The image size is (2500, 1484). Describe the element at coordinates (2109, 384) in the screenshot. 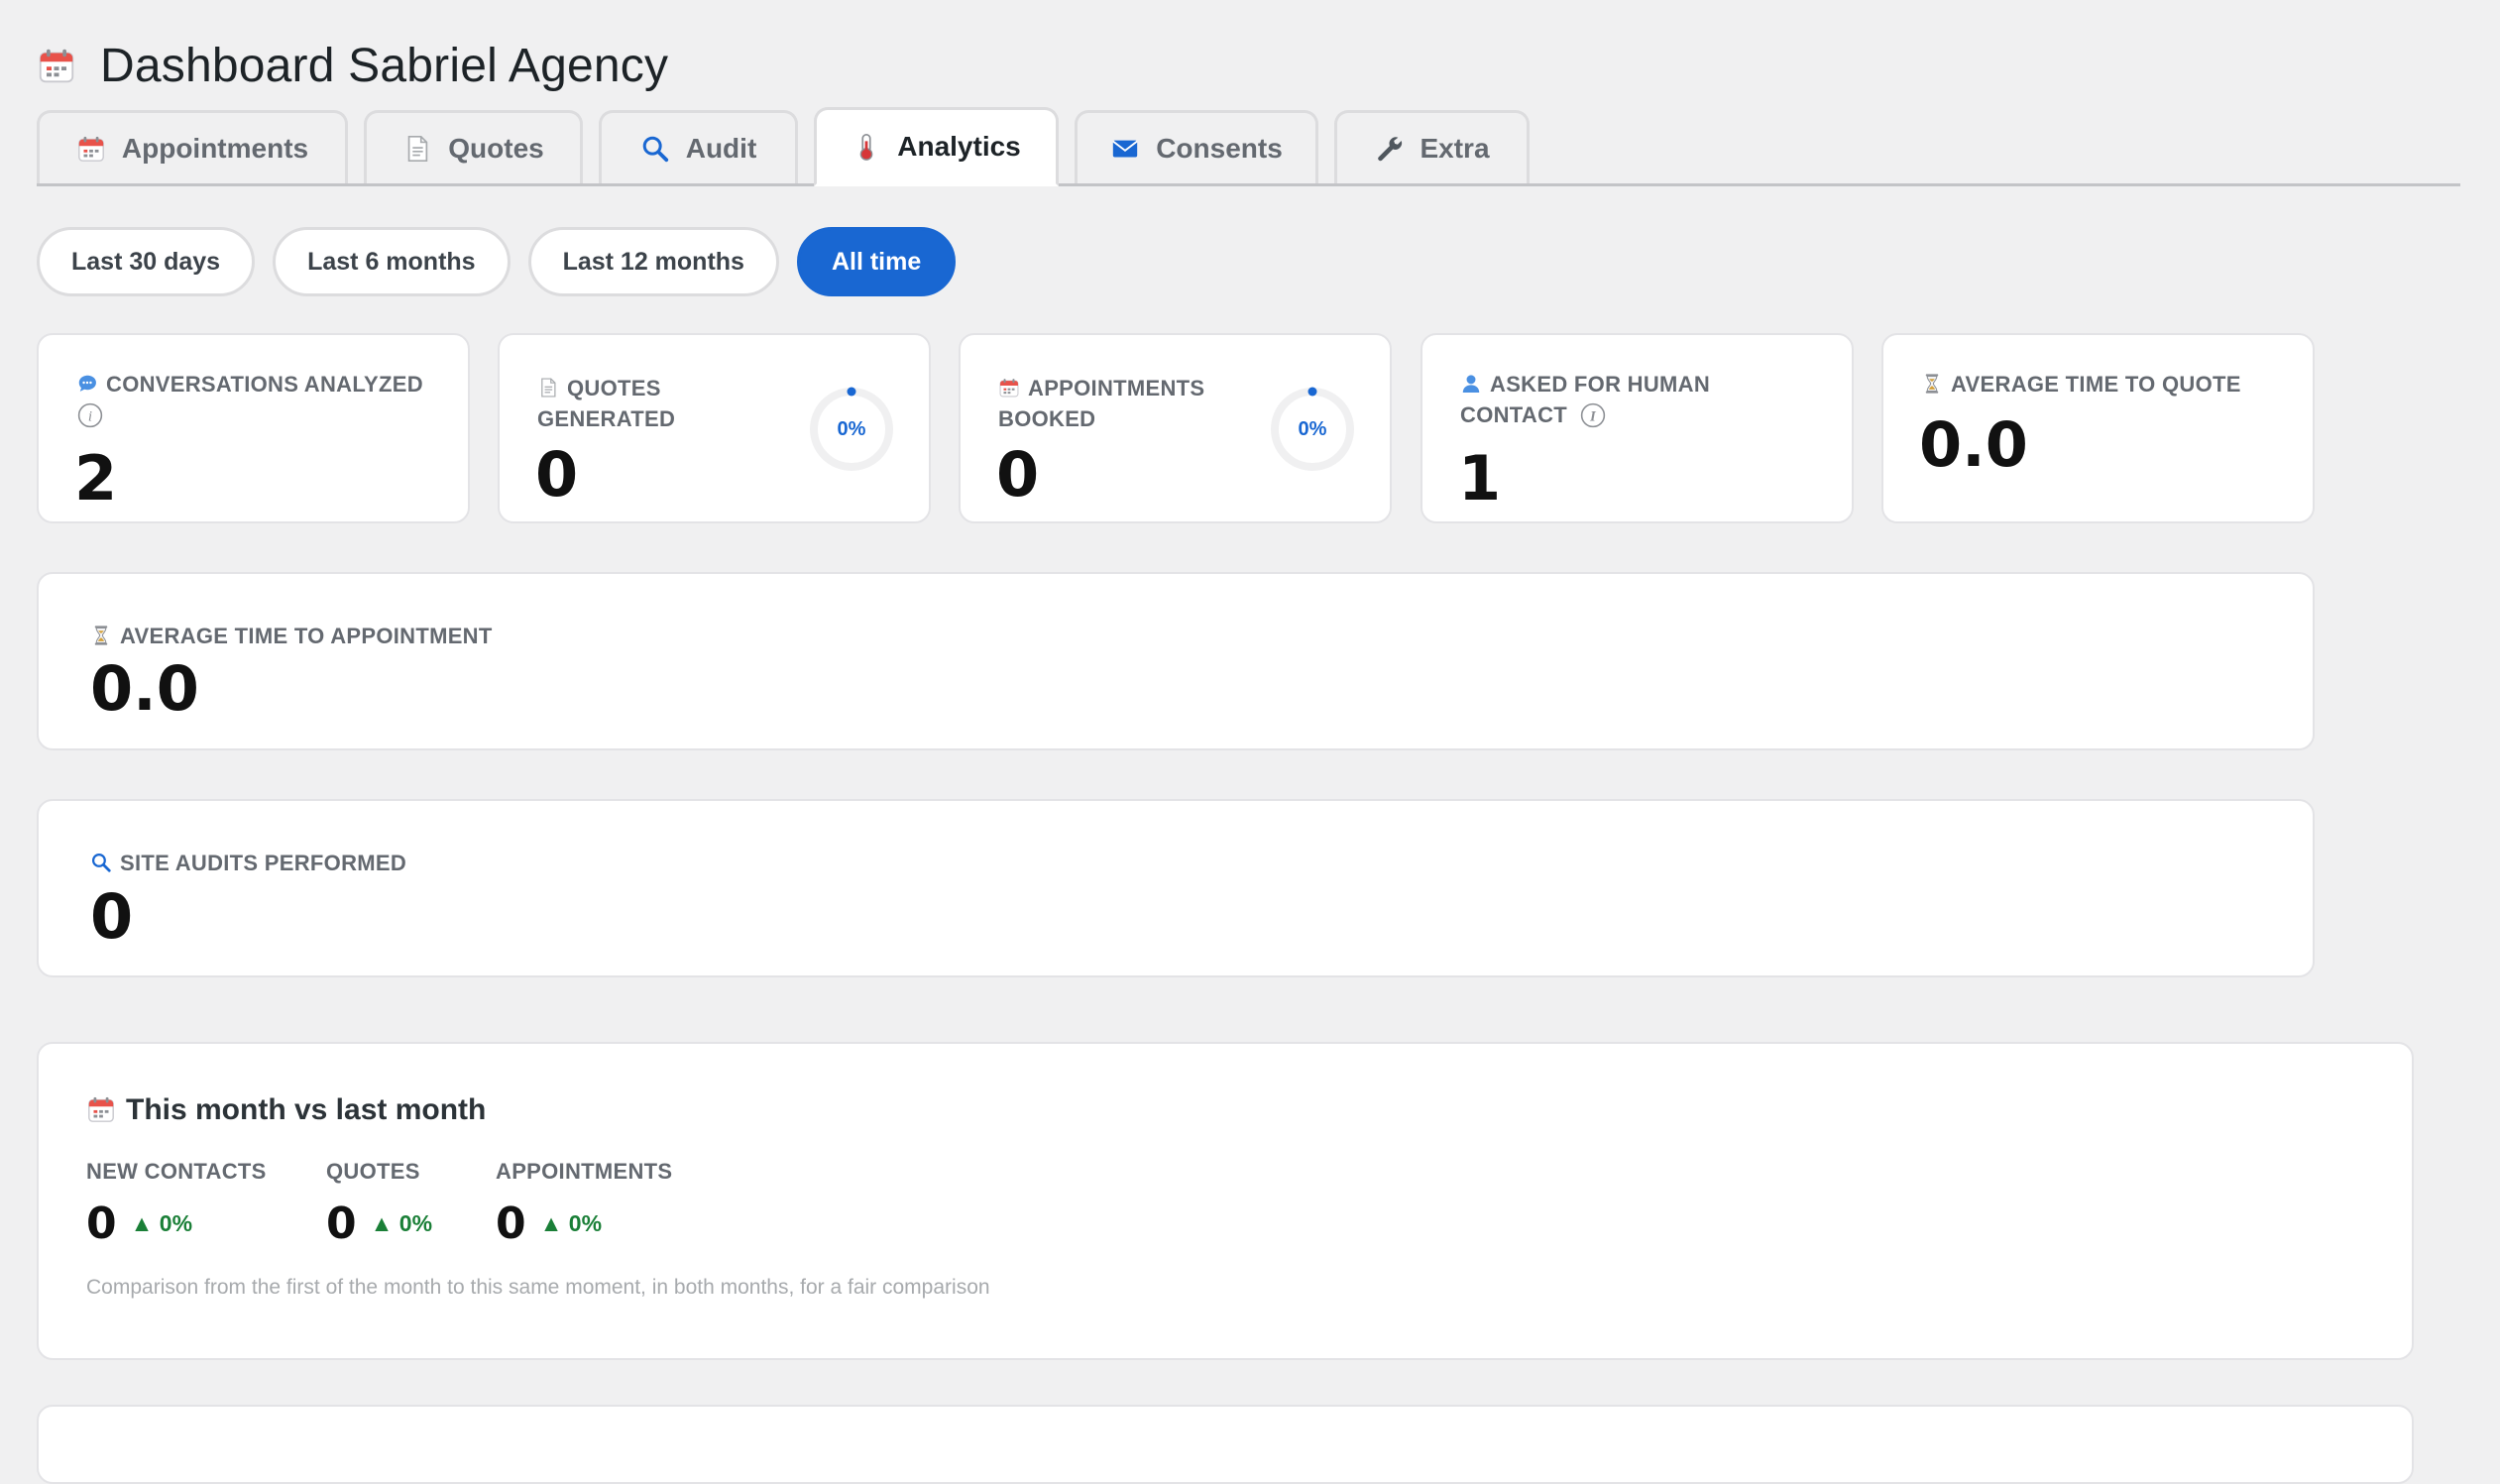

I see `kpi-label: AVERAGE TIME TO QUOTE` at that location.